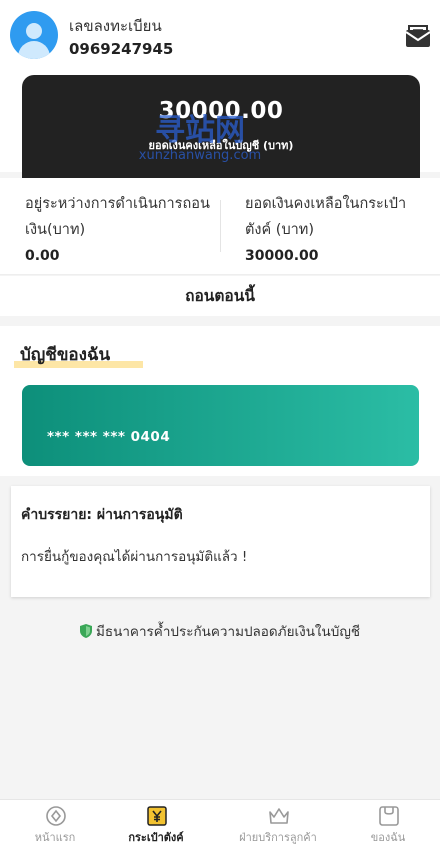  I want to click on loan-status-title: คำบรรยาย: ผ่านการอนุมัติ, so click(102, 515).